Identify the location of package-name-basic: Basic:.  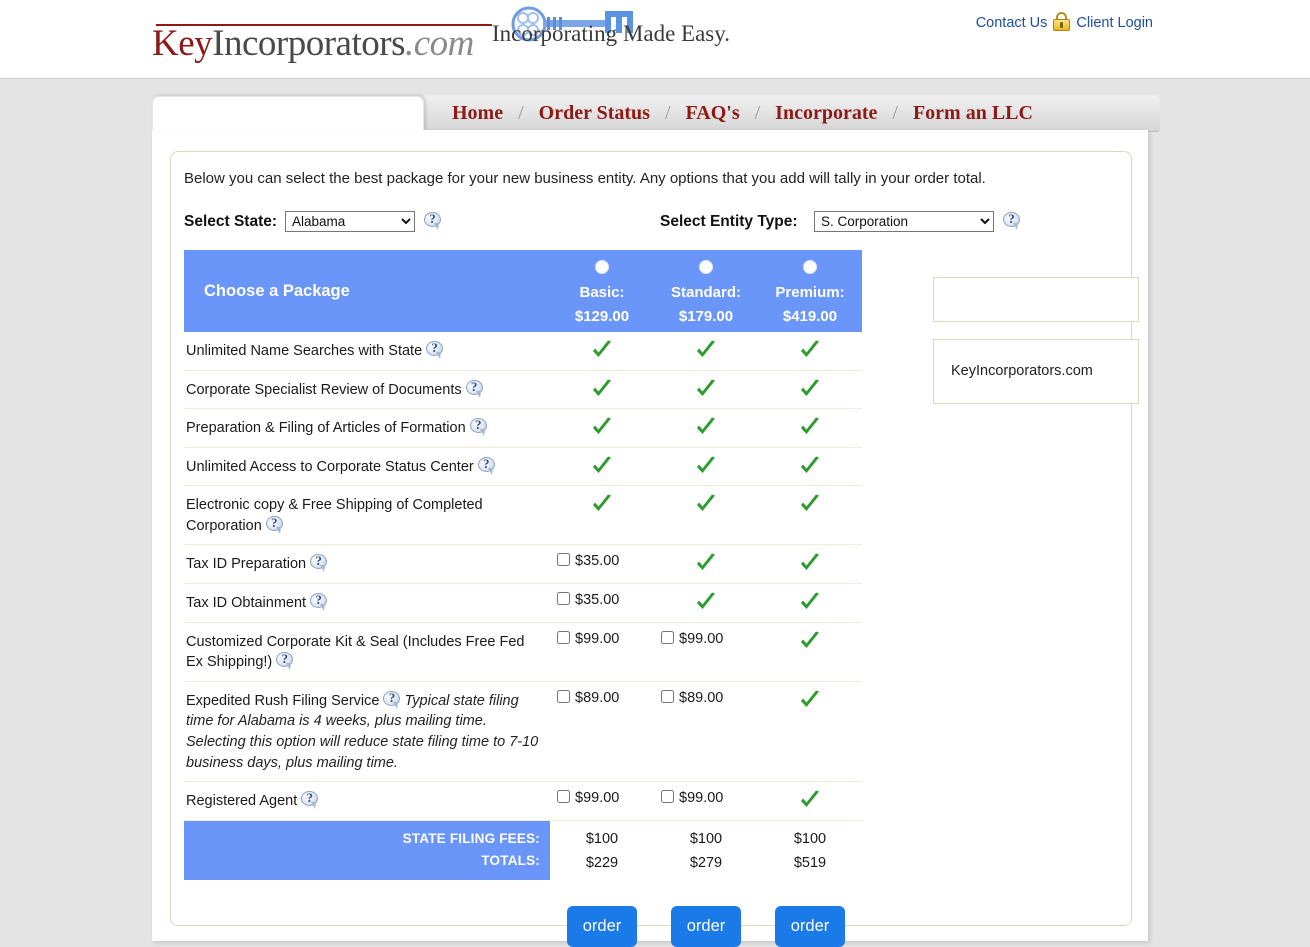
(602, 292).